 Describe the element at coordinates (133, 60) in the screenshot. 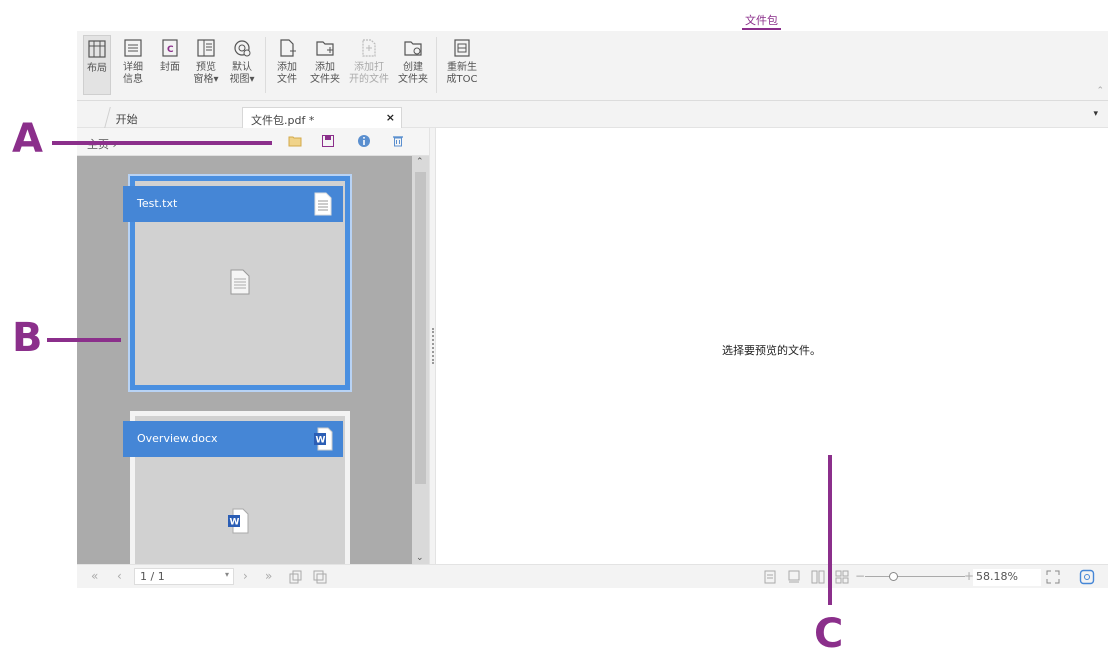

I see `details-button: 详细 信息` at that location.